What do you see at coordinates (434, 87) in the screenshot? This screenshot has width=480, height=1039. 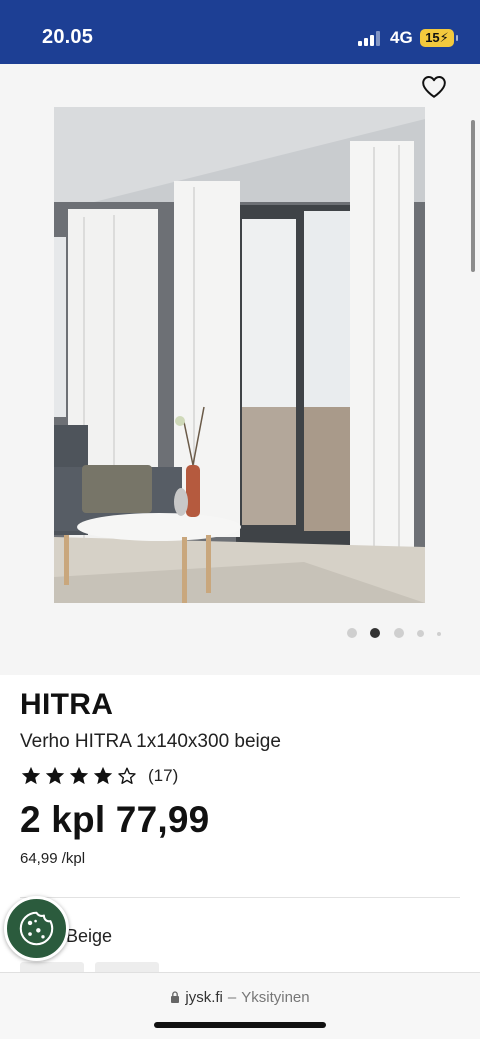 I see `heart-icon` at bounding box center [434, 87].